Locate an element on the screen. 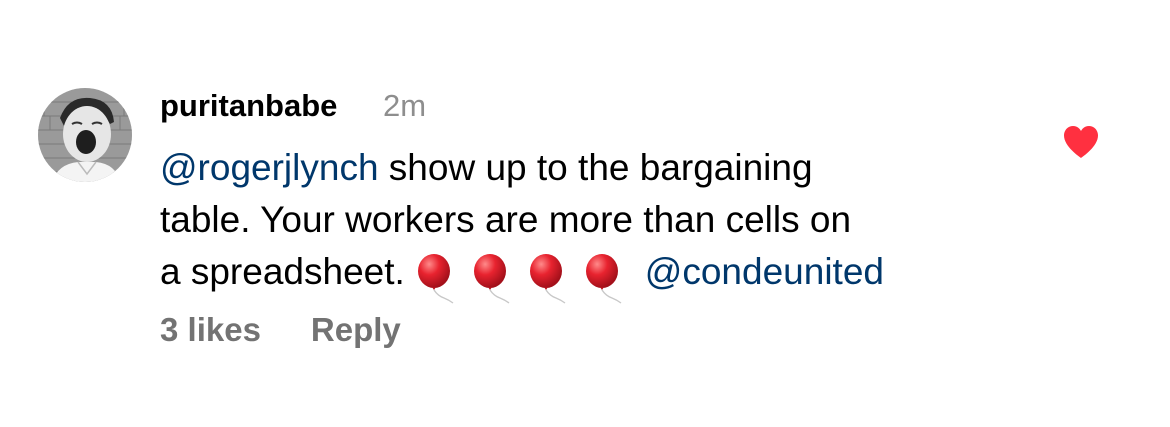 The image size is (1170, 427). comment-username: puritanbabe is located at coordinates (248, 106).